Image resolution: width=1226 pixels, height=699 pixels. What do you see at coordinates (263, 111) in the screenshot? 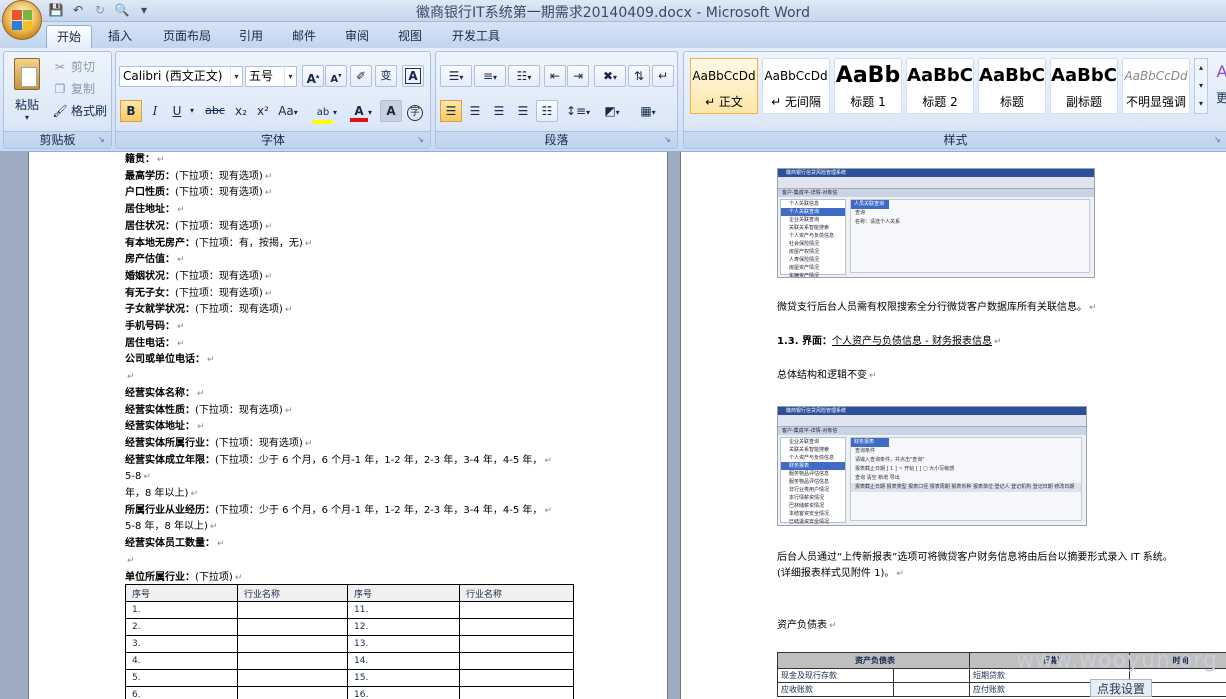
I see `superscript-button: x²` at bounding box center [263, 111].